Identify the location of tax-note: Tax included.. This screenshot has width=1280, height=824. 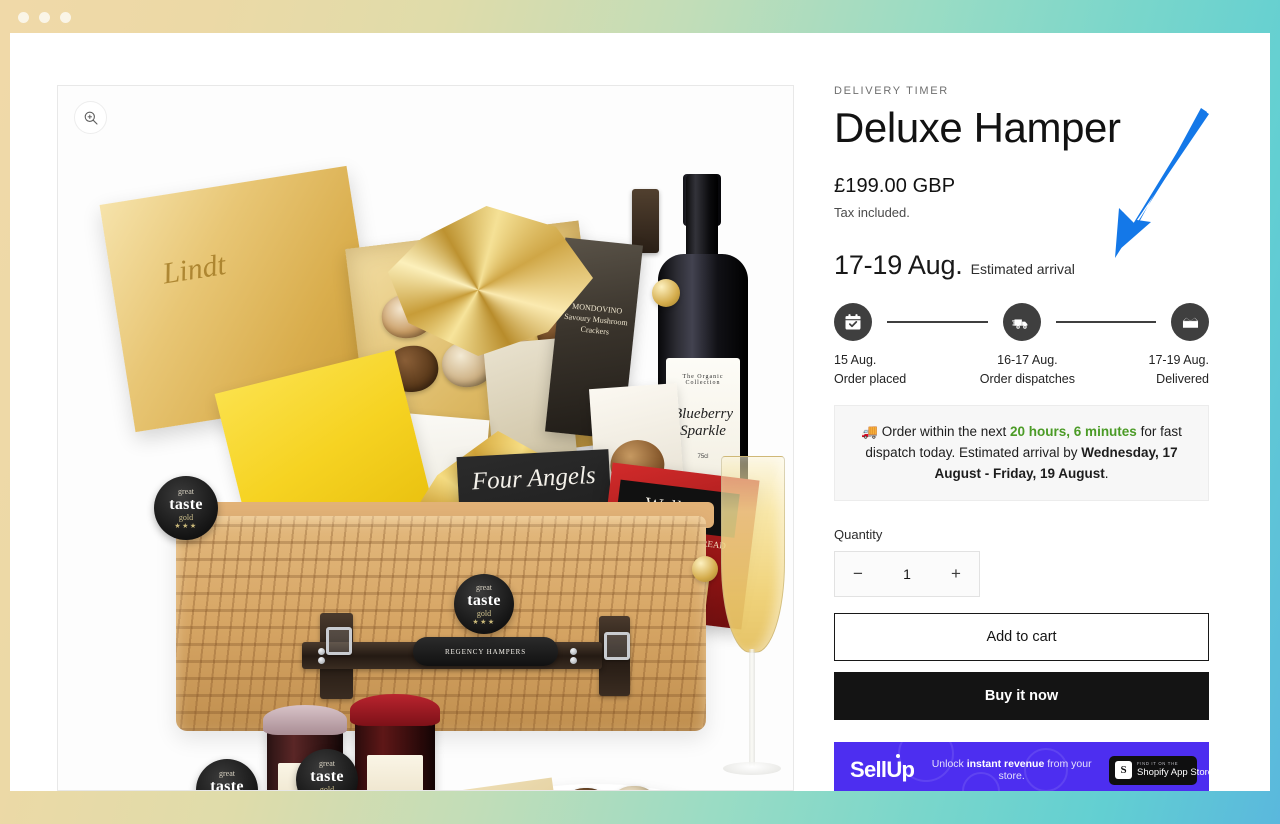
(872, 212).